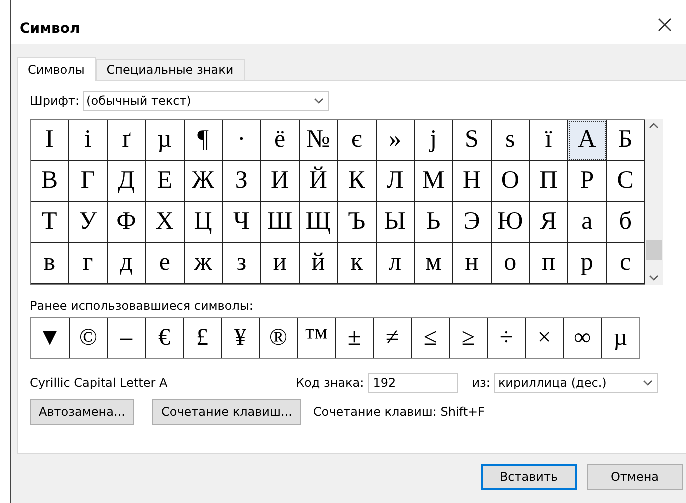 Image resolution: width=686 pixels, height=503 pixels. What do you see at coordinates (165, 140) in the screenshot?
I see `symbol-cell: µ` at bounding box center [165, 140].